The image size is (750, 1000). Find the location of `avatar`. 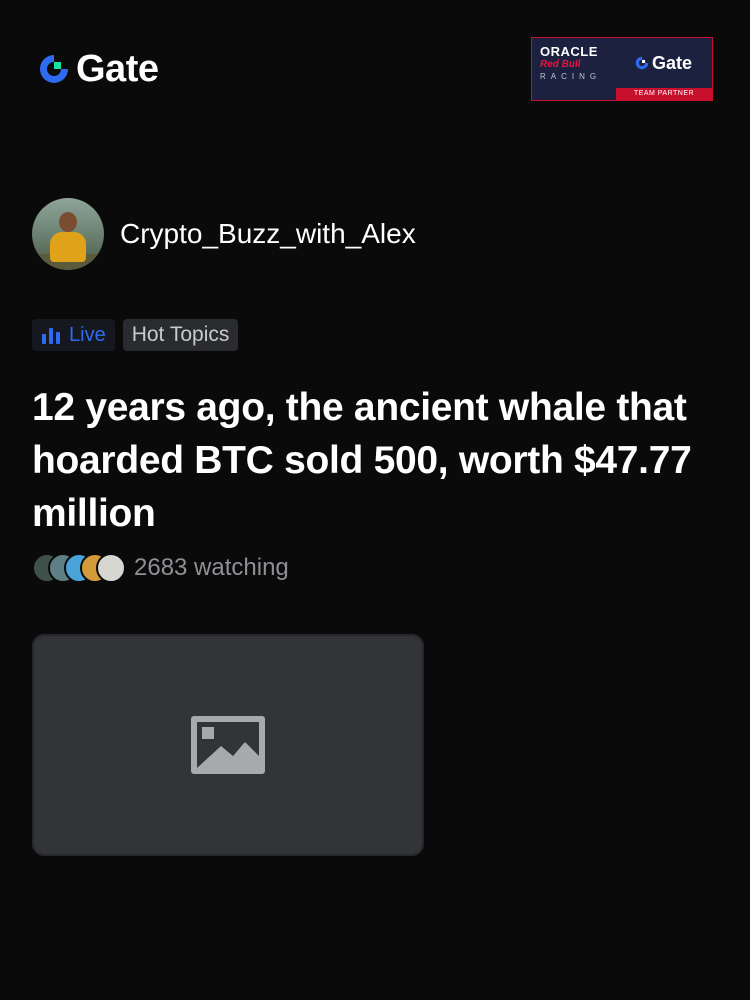

avatar is located at coordinates (68, 234).